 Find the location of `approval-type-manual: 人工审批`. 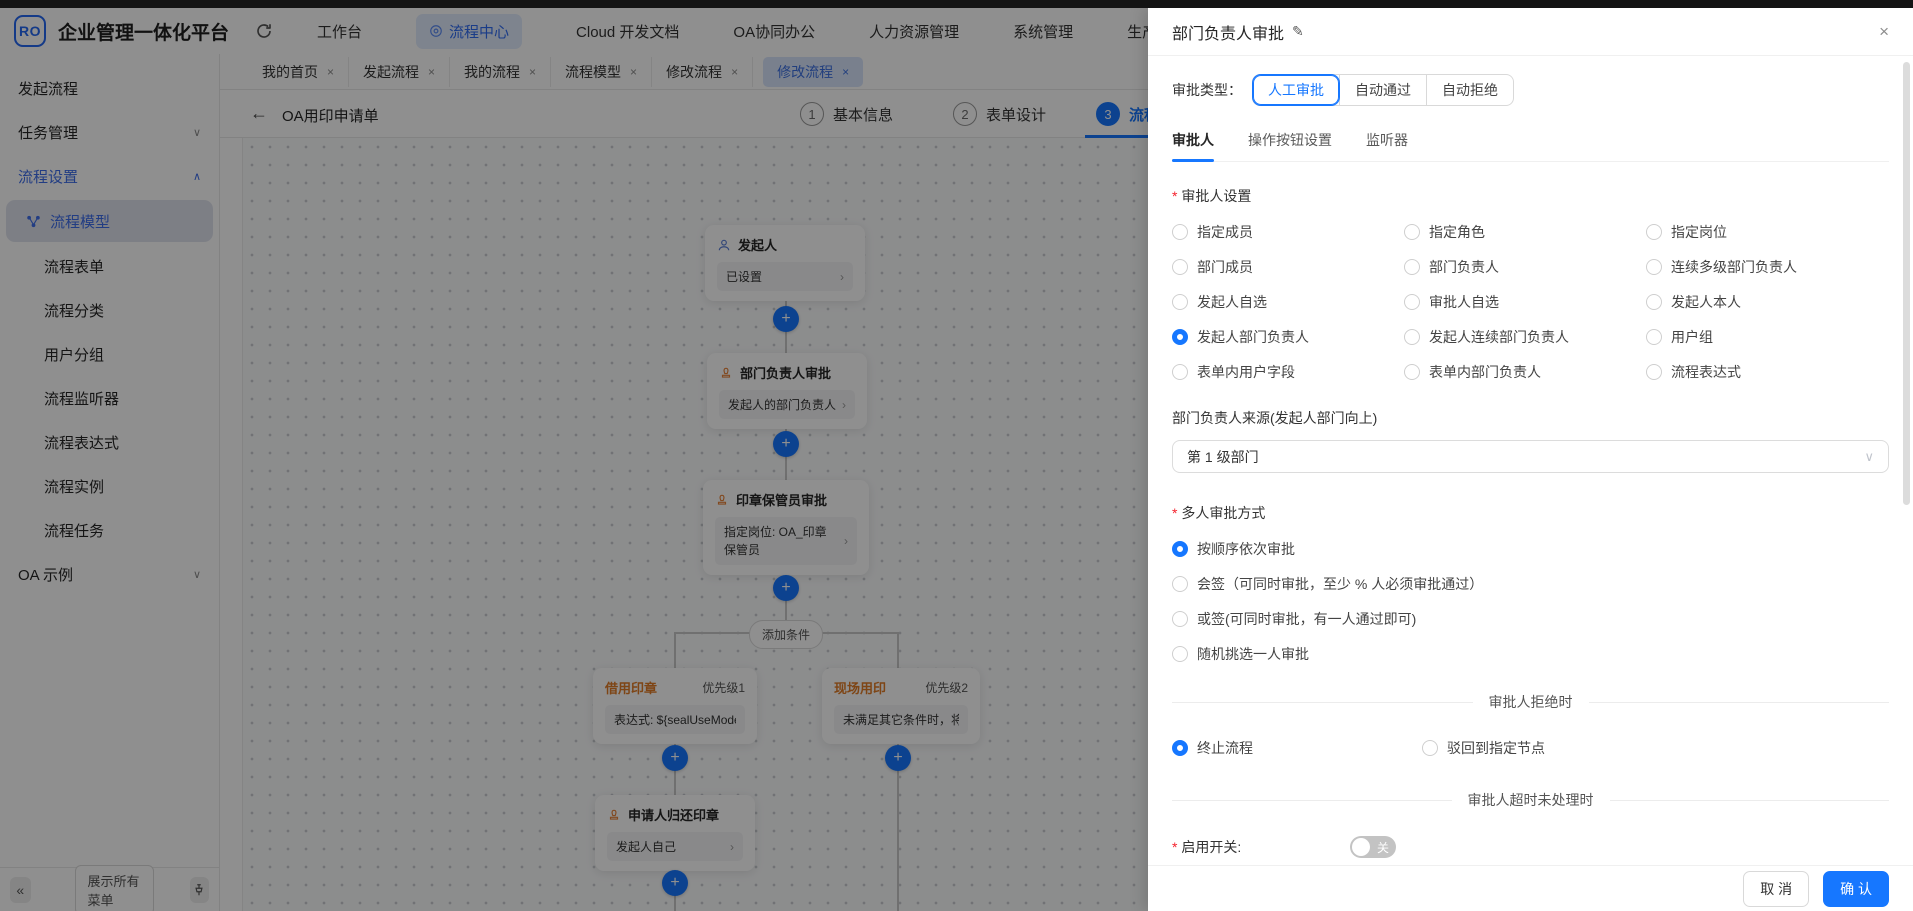

approval-type-manual: 人工审批 is located at coordinates (1296, 90).